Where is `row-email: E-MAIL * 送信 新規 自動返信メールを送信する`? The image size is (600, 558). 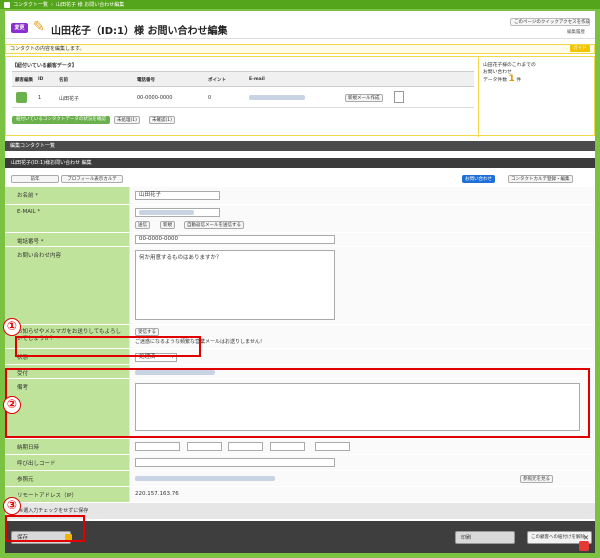
row-email: E-MAIL * 送信 新規 自動返信メールを送信する is located at coordinates (300, 219).